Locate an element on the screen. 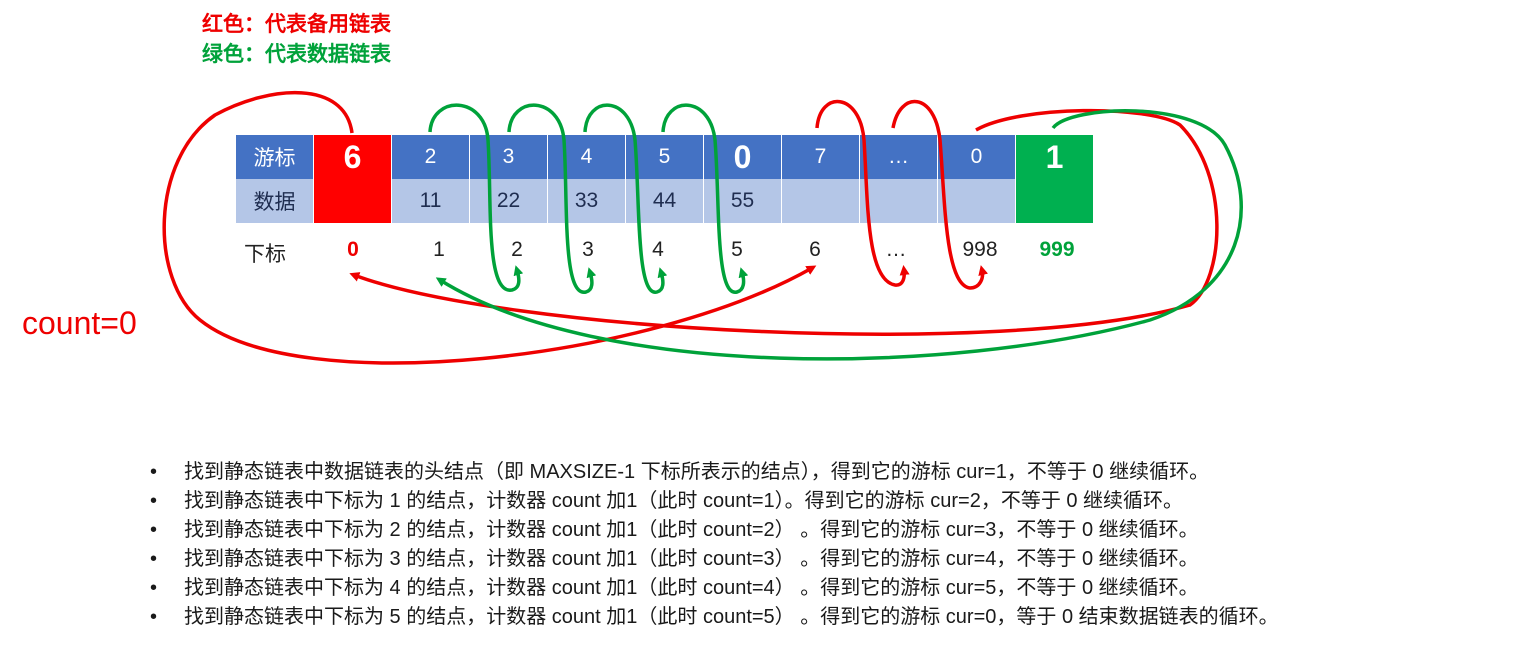 This screenshot has width=1516, height=645. legend-green: 绿色：代表数据链表 is located at coordinates (296, 54).